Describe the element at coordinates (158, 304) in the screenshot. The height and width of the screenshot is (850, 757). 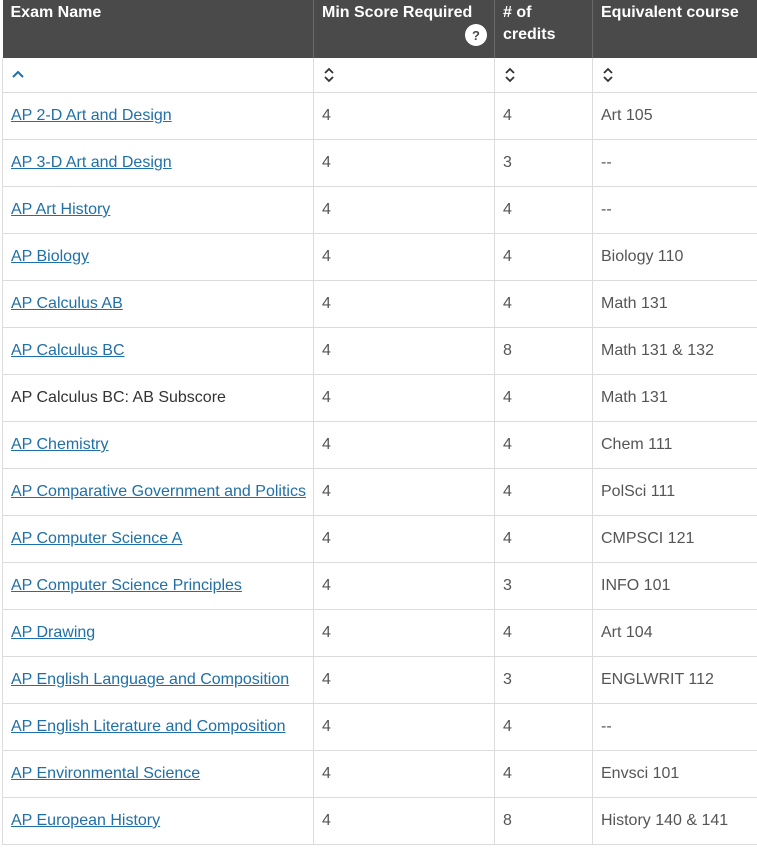
I see `exam-name-cell: AP Calculus AB` at that location.